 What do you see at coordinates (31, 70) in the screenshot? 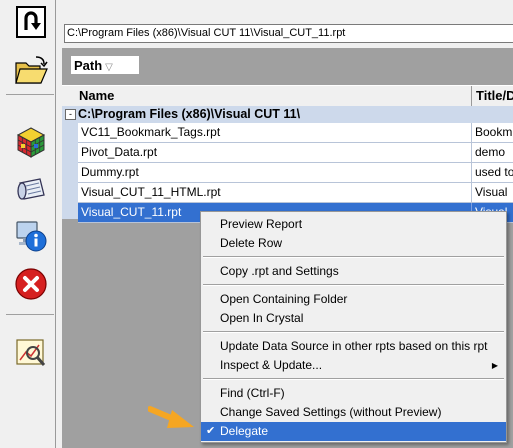
I see `open-folder-icon` at bounding box center [31, 70].